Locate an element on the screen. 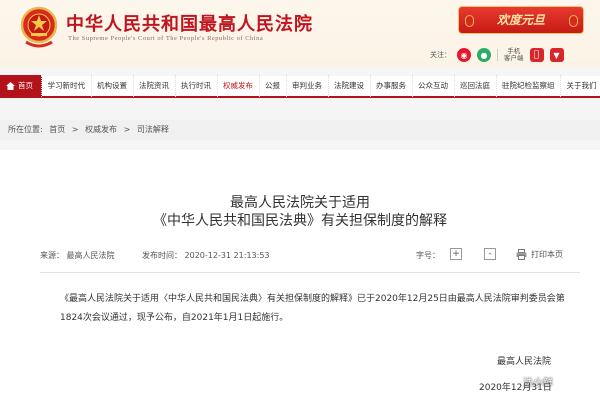  print-label: 打印本页 is located at coordinates (547, 254).